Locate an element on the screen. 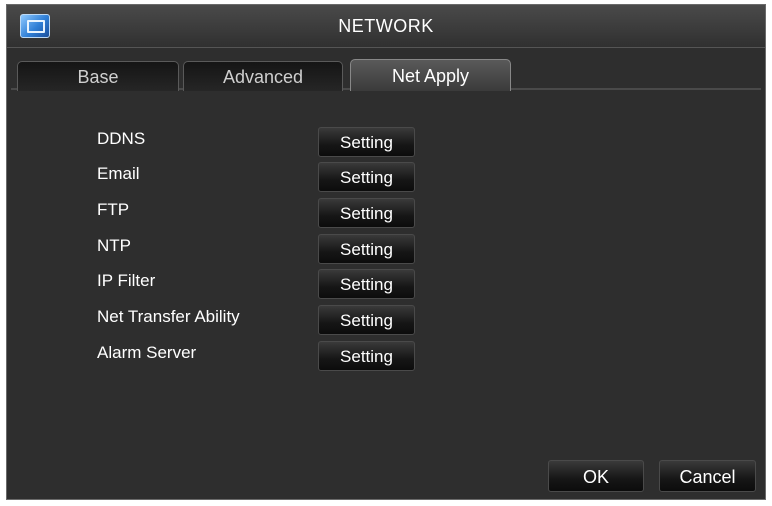 This screenshot has height=506, width=772. alarm-server-setting-button: Setting is located at coordinates (366, 356).